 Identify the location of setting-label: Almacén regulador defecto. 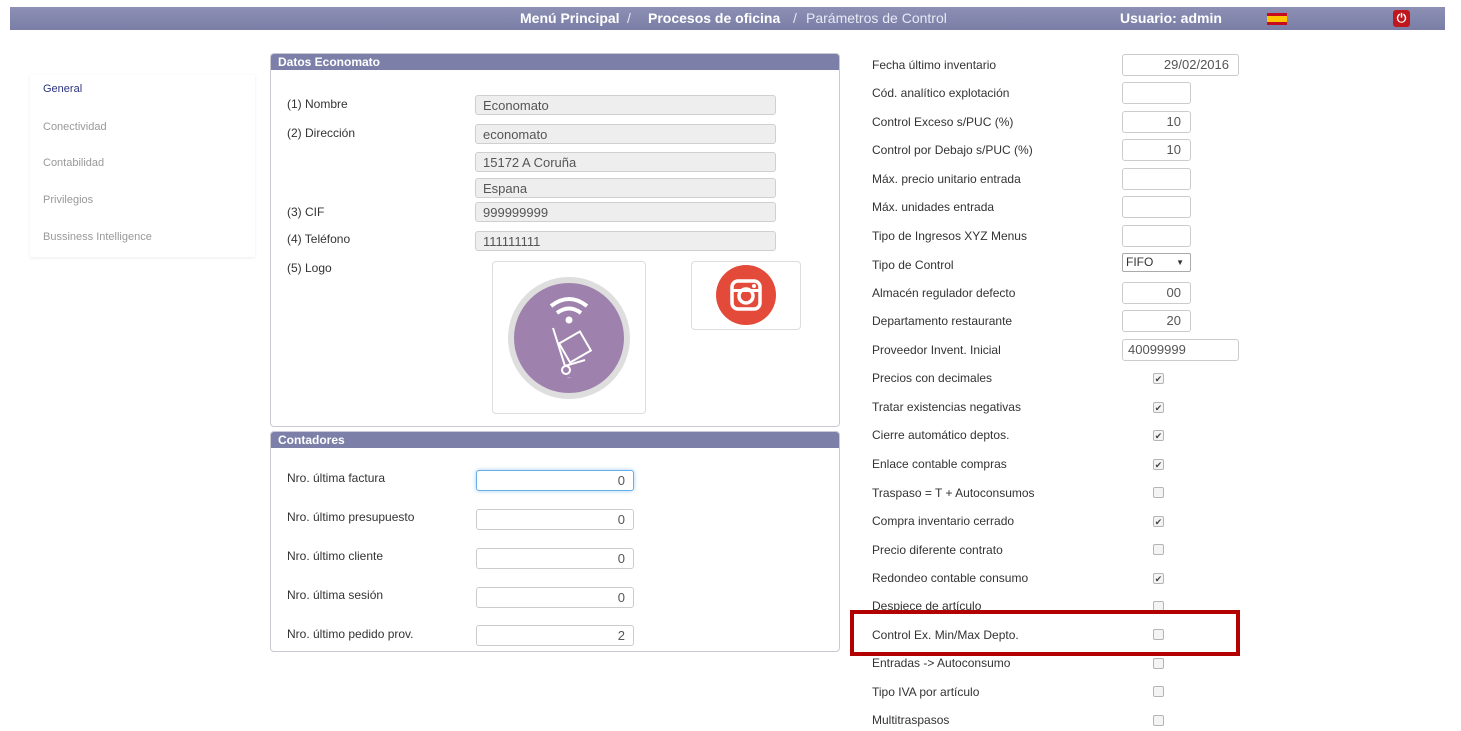
(944, 293).